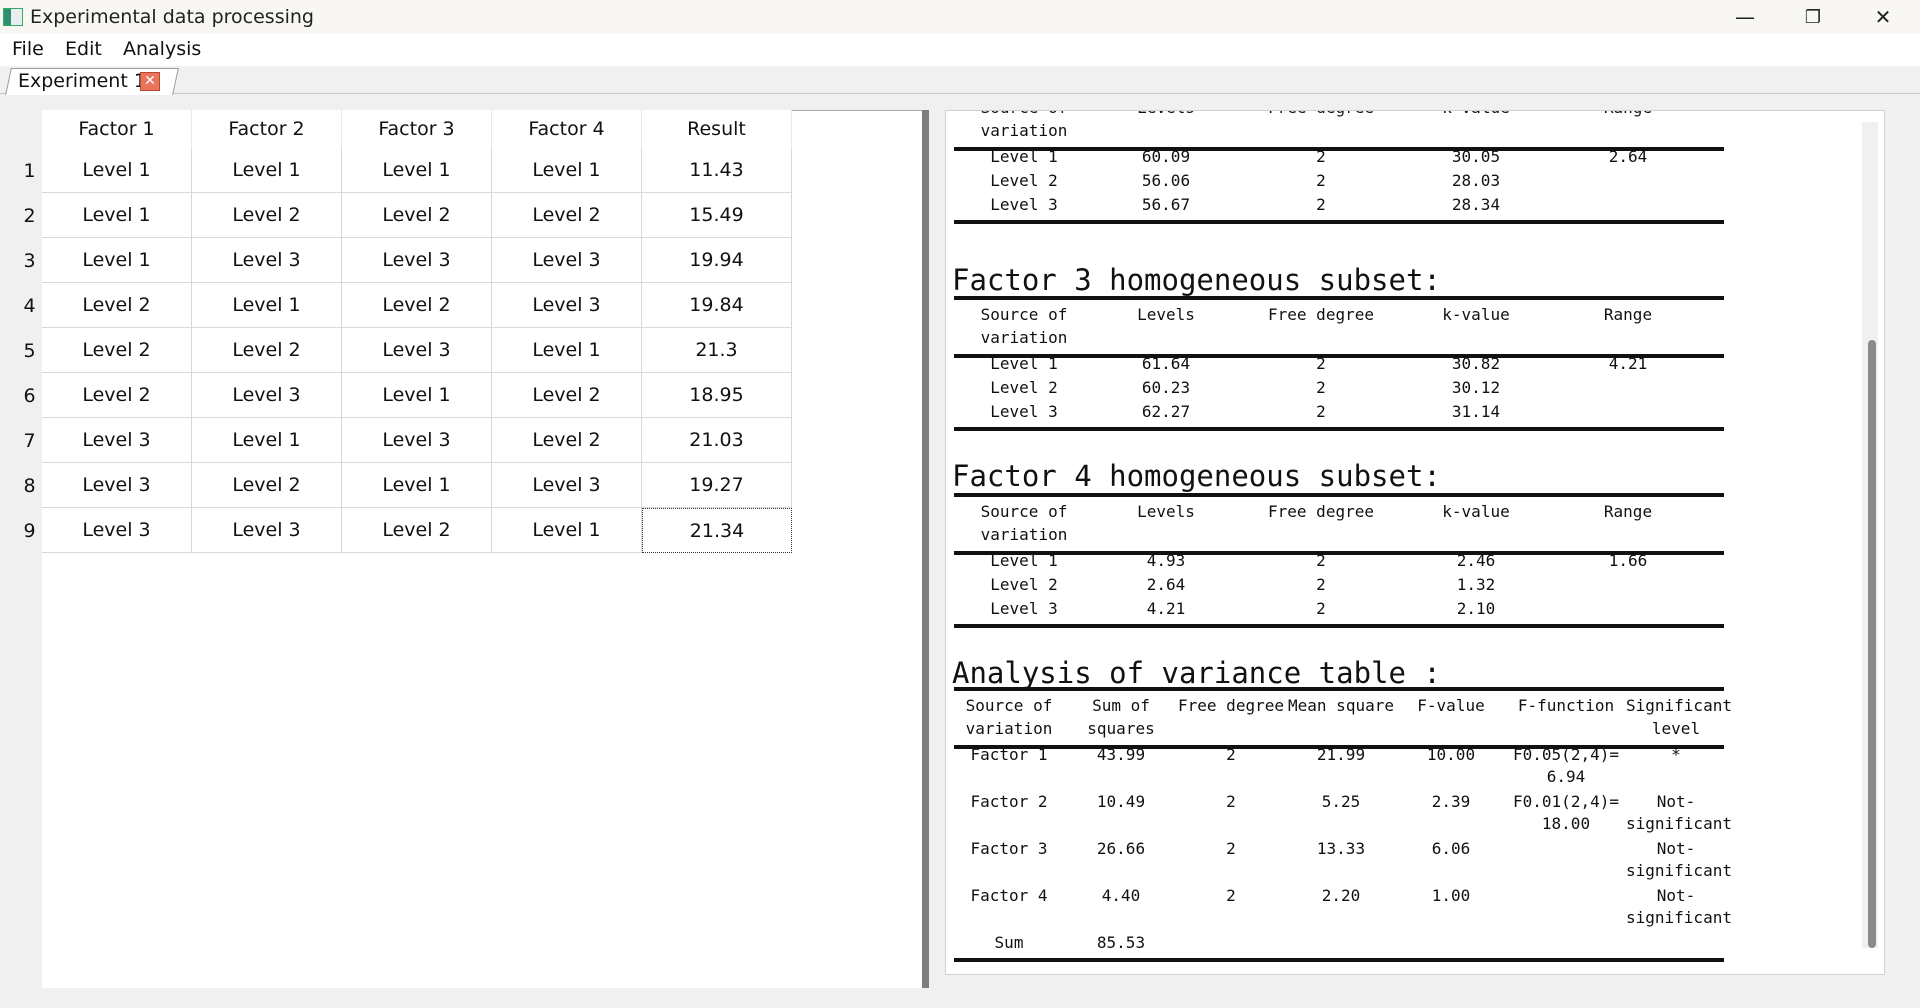 Image resolution: width=1920 pixels, height=1008 pixels. I want to click on column-header-result: Result, so click(717, 129).